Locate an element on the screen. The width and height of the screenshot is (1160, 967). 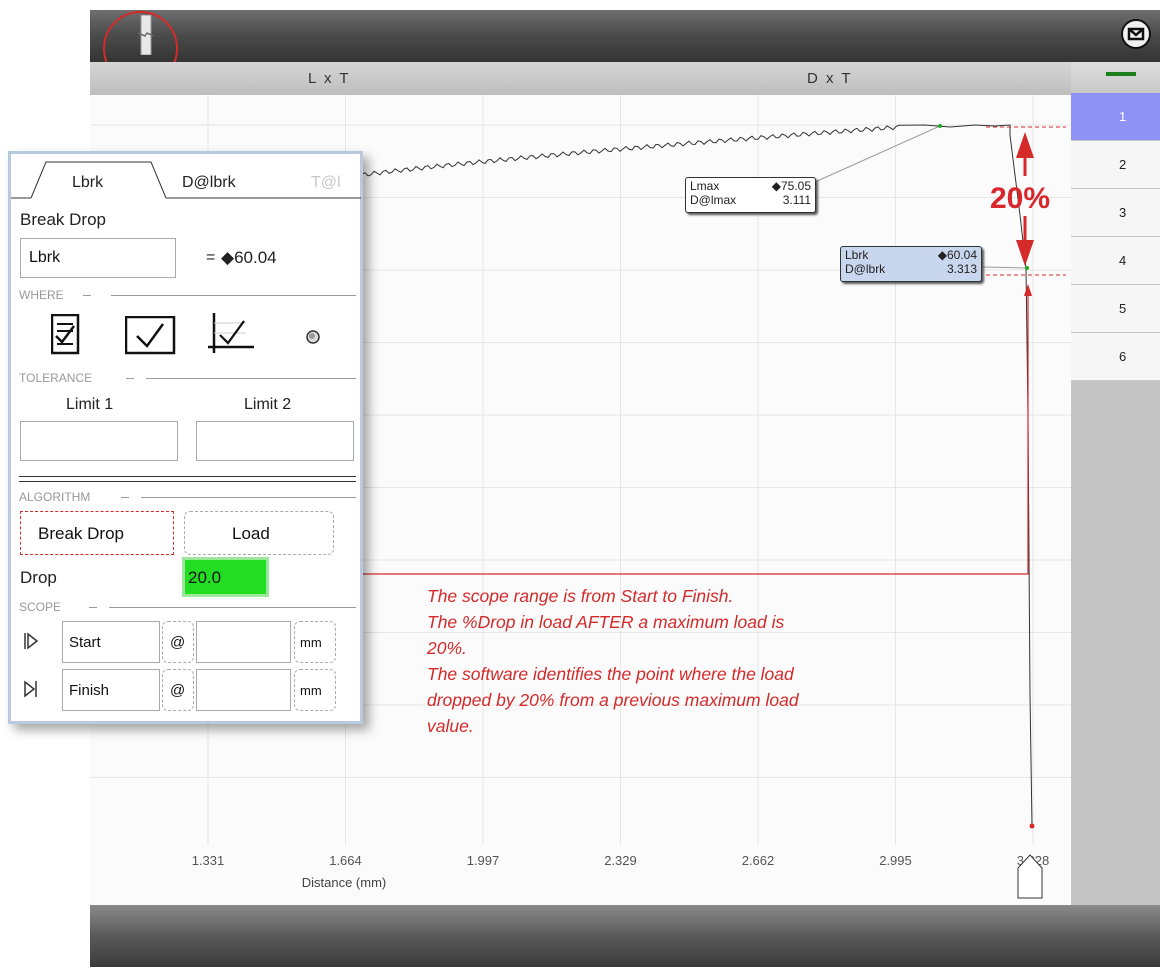
tab-dlbrk: D@lbrk is located at coordinates (209, 183).